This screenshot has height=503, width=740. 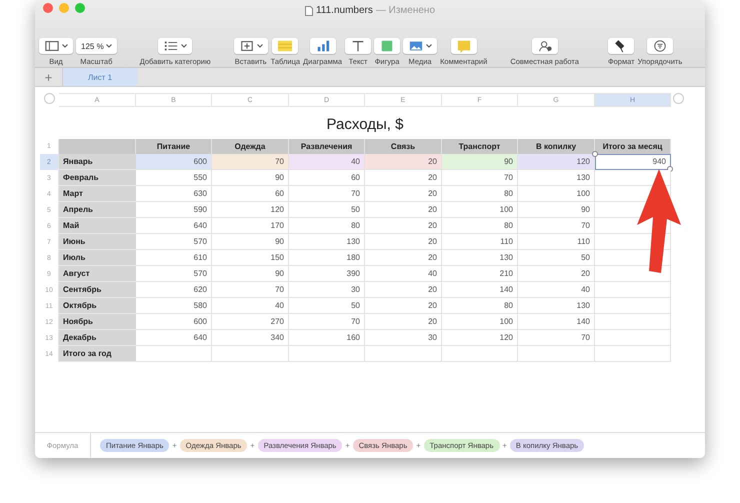 What do you see at coordinates (285, 46) in the screenshot?
I see `table-button` at bounding box center [285, 46].